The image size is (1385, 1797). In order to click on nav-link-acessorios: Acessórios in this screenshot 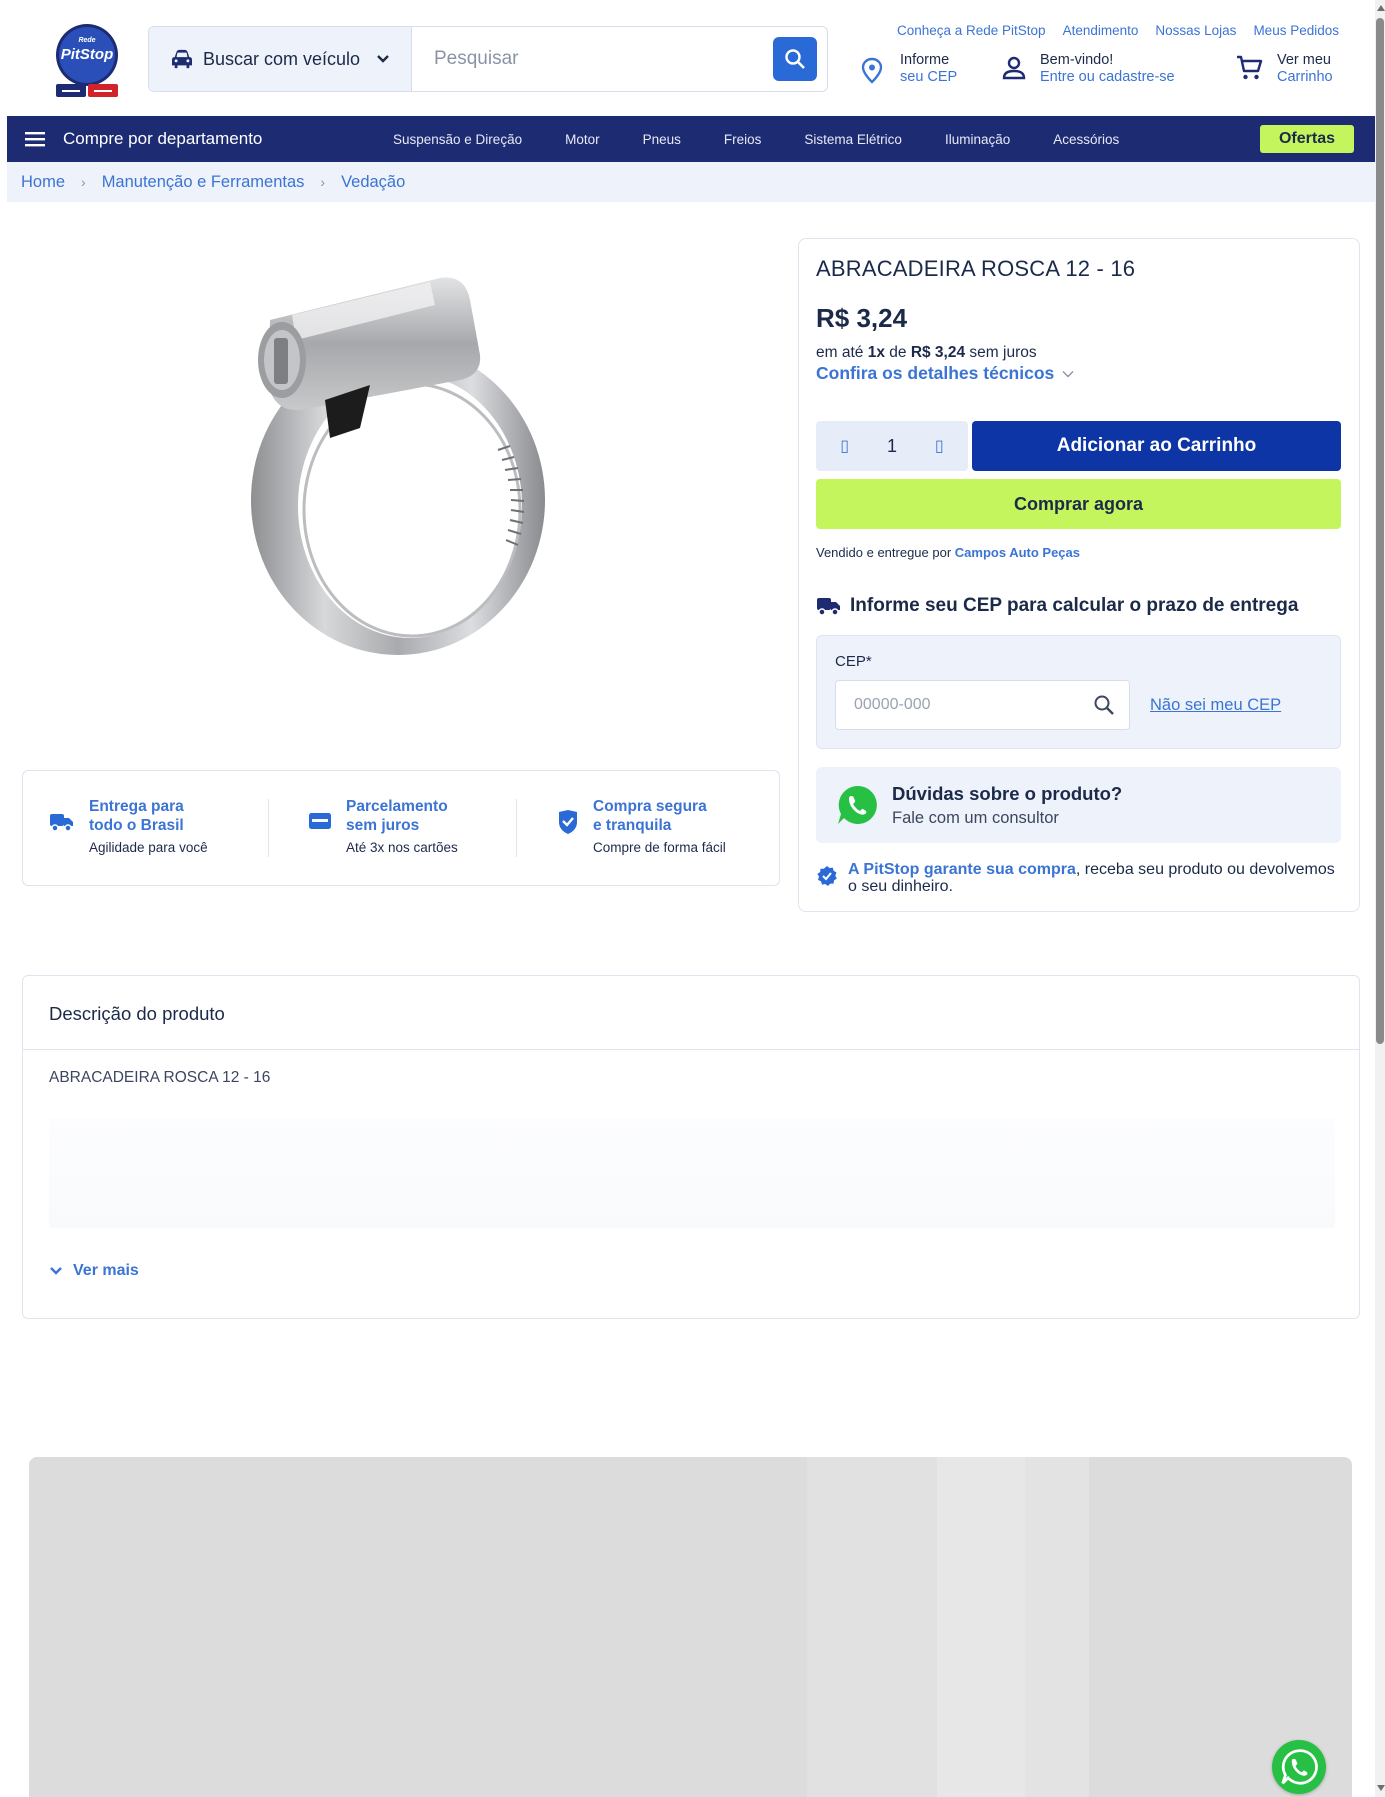, I will do `click(1086, 139)`.